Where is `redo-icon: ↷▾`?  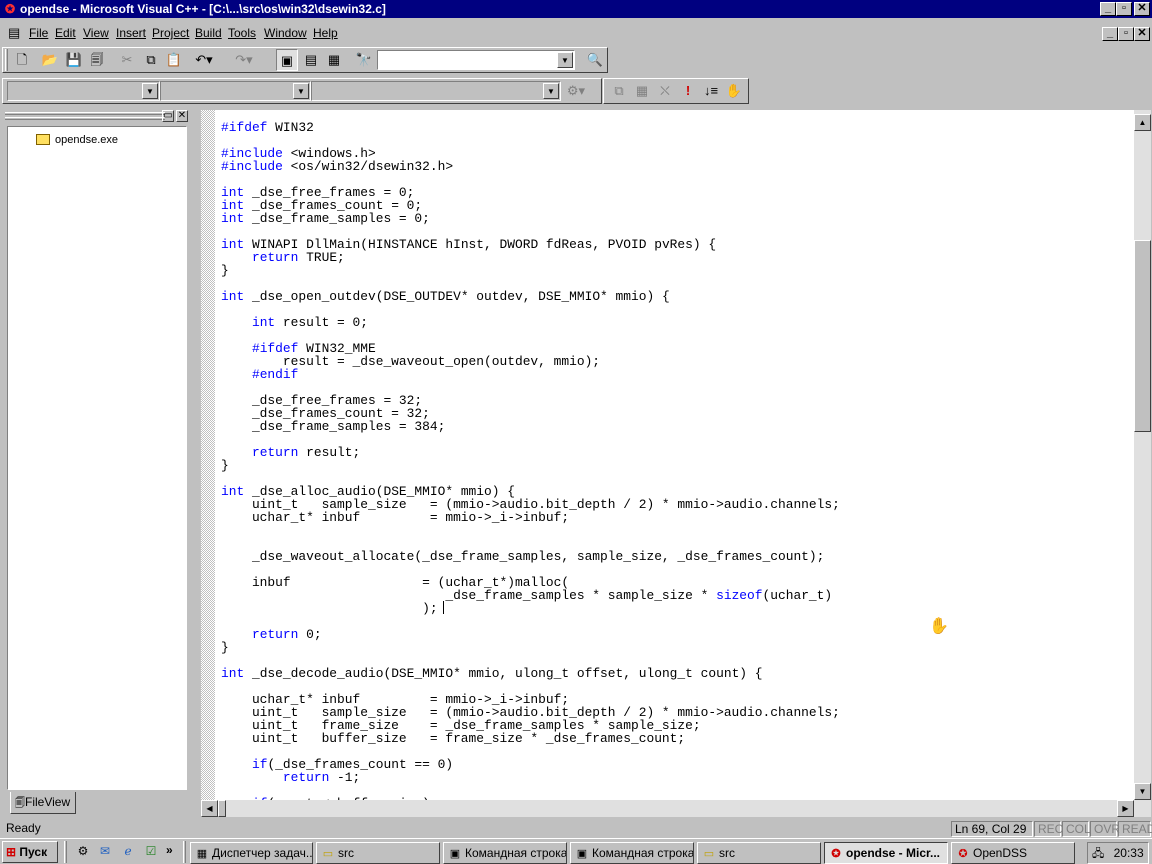
redo-icon: ↷▾ is located at coordinates (244, 60).